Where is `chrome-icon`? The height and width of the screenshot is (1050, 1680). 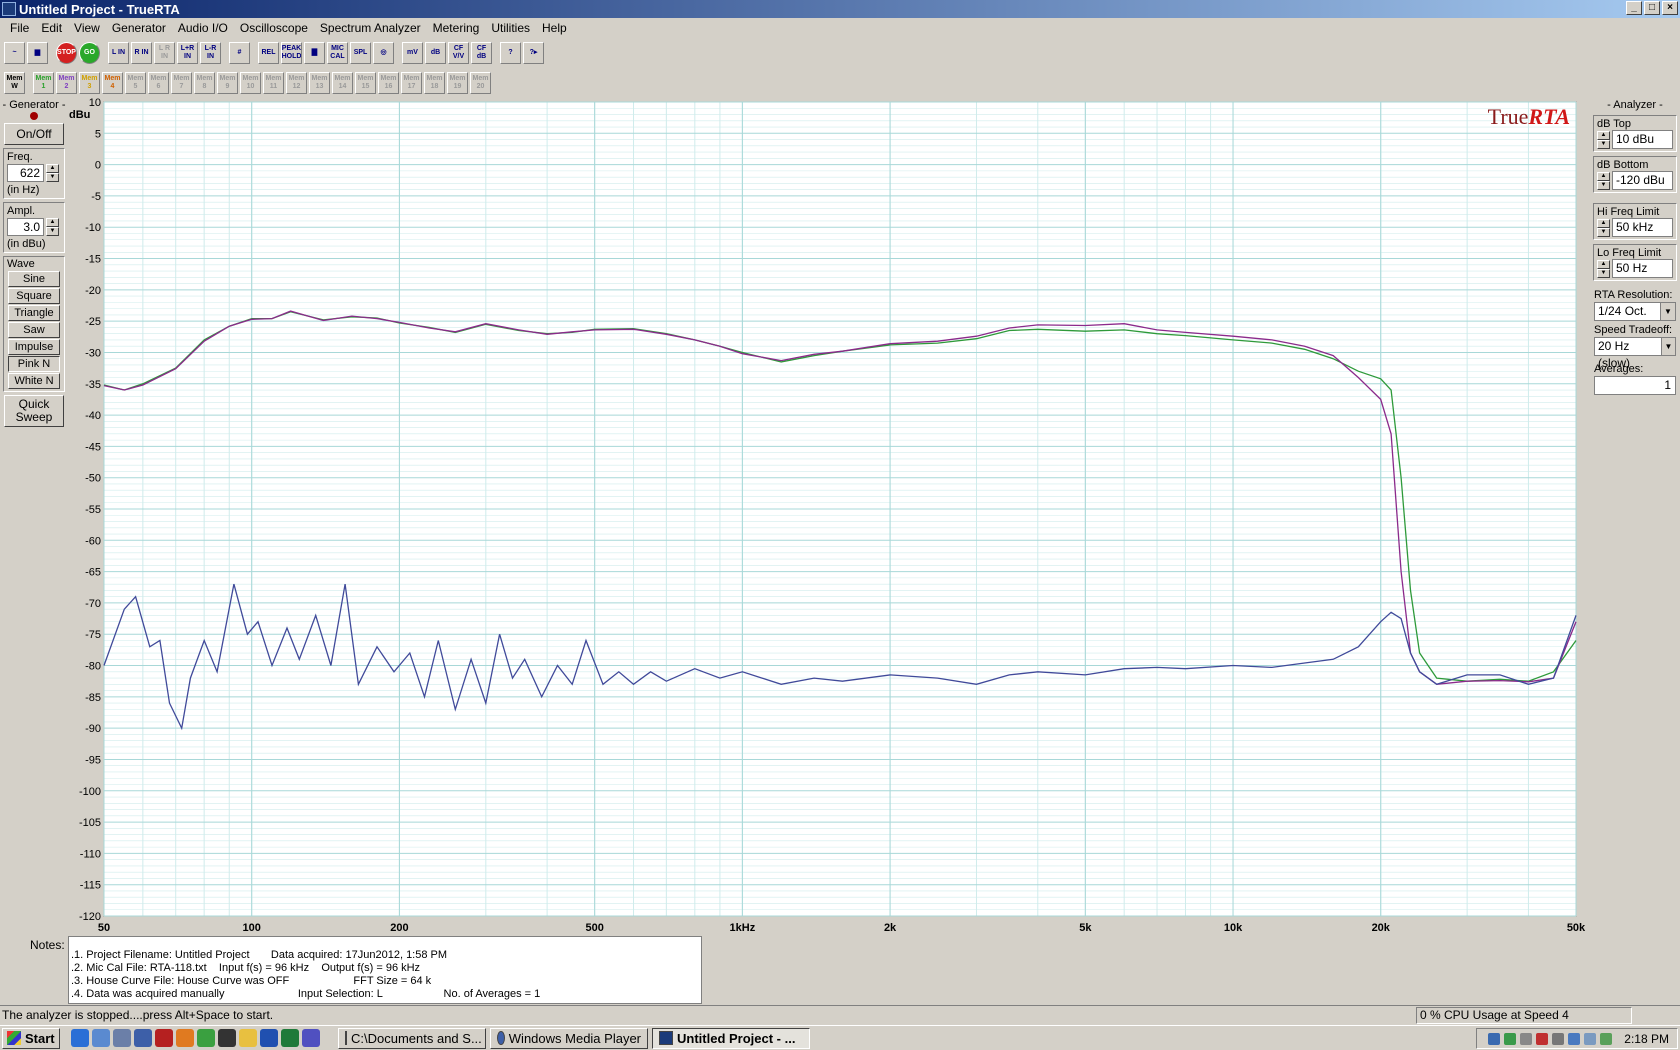 chrome-icon is located at coordinates (206, 1038).